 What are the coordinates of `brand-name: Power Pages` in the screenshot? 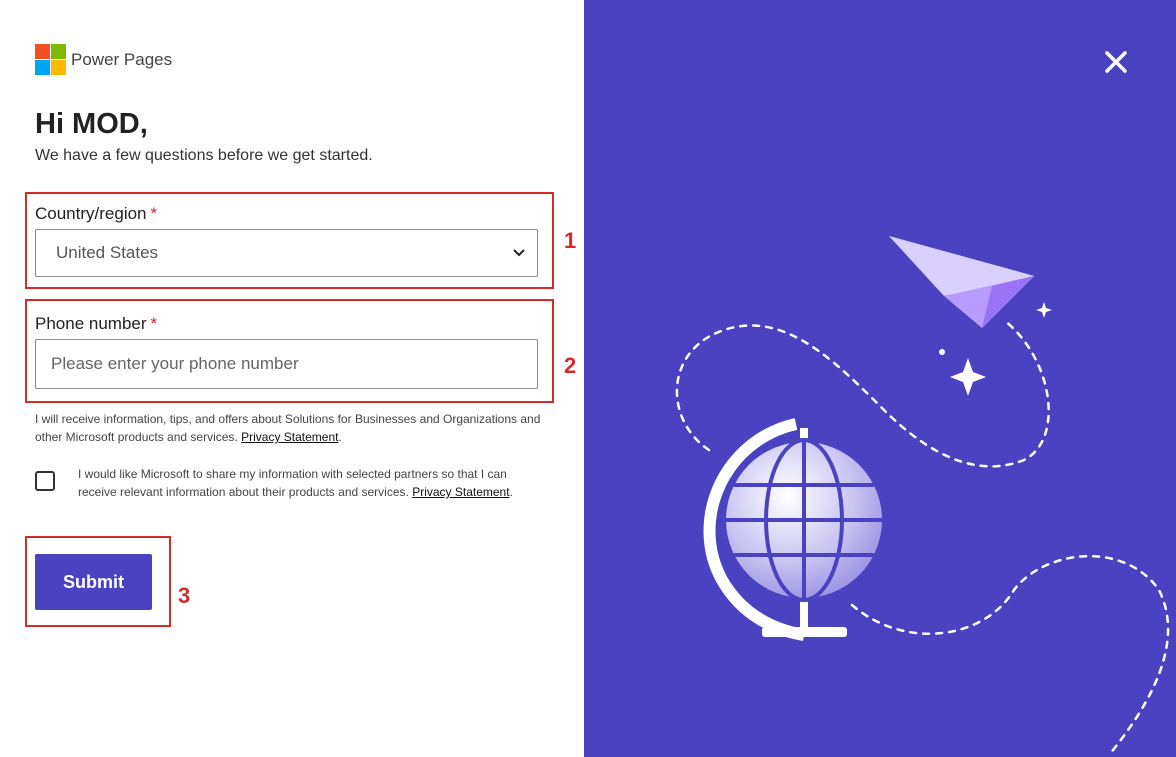 It's located at (122, 59).